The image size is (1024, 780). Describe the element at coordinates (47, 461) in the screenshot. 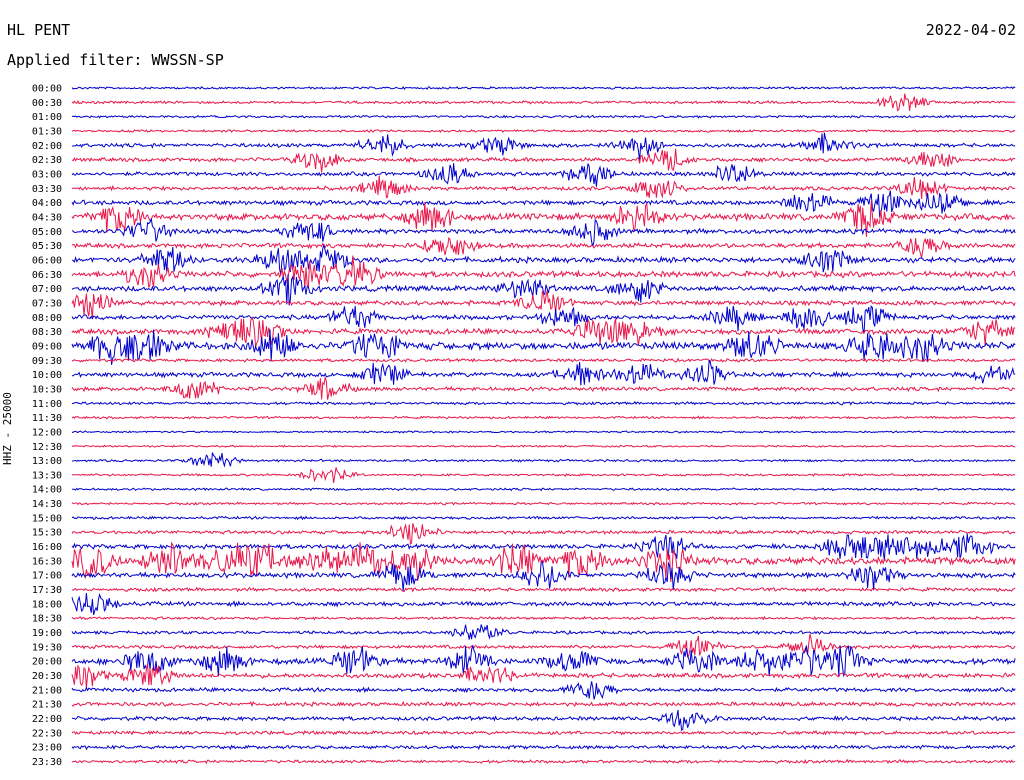

I see `time-tick-label: 13:00` at that location.